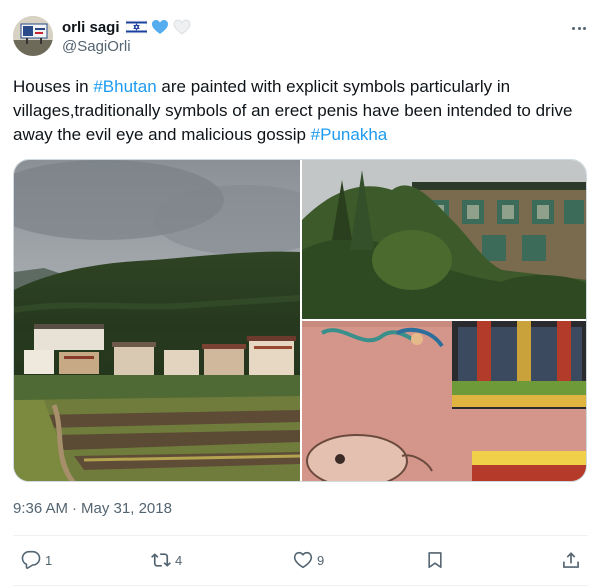  I want to click on author-name-row: orli sagi, so click(126, 27).